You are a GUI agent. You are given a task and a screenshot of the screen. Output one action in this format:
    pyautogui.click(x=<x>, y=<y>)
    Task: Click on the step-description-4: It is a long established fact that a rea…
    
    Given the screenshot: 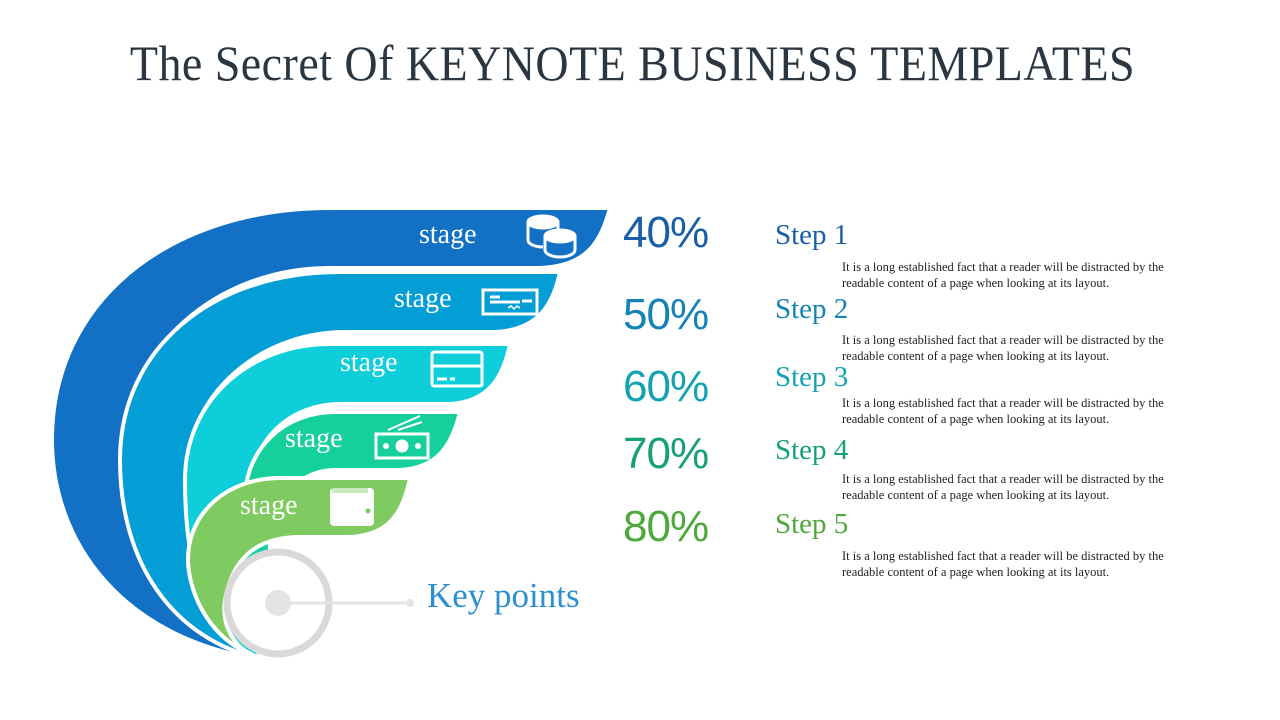 What is the action you would take?
    pyautogui.click(x=1042, y=487)
    